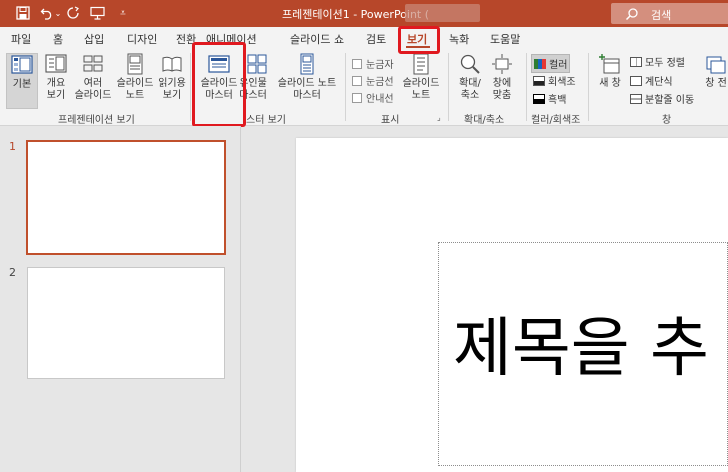  Describe the element at coordinates (380, 65) in the screenshot. I see `ruler-label: 눈금자` at that location.